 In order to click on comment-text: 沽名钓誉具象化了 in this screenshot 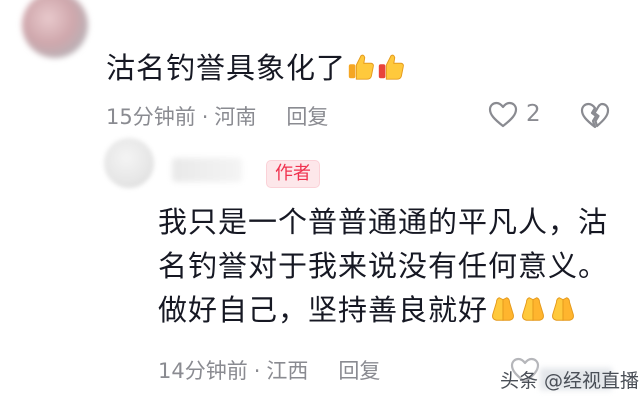, I will do `click(256, 68)`.